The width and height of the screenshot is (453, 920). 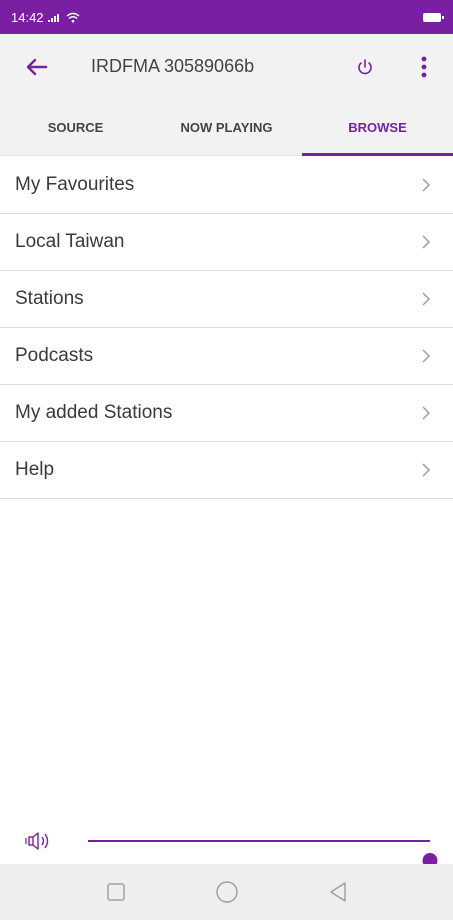 What do you see at coordinates (226, 242) in the screenshot?
I see `browse-item-local-taiwan: Local Taiwan` at bounding box center [226, 242].